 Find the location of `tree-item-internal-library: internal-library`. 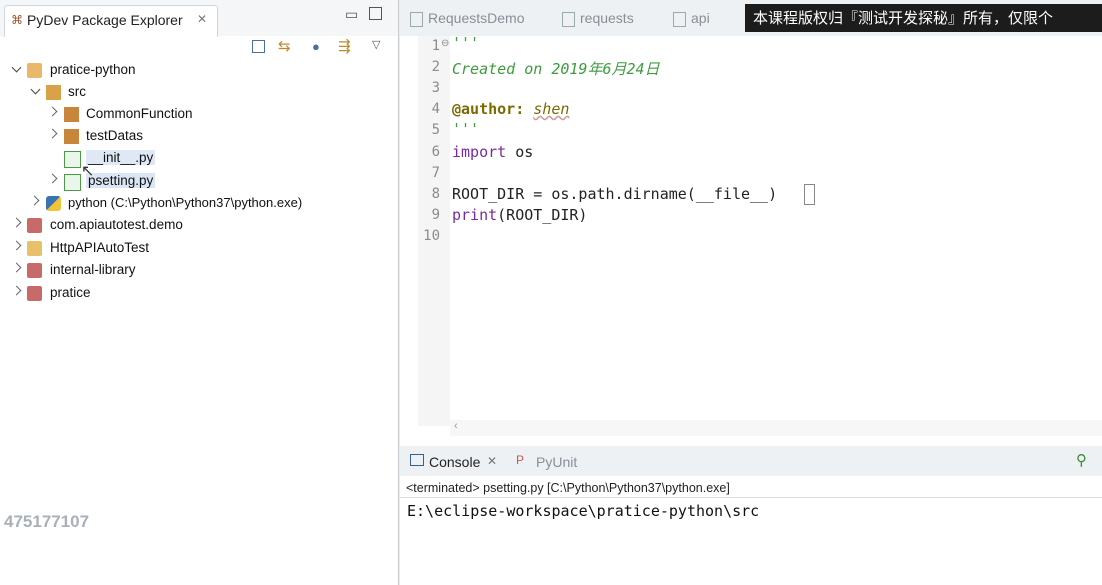

tree-item-internal-library: internal-library is located at coordinates (199, 271).